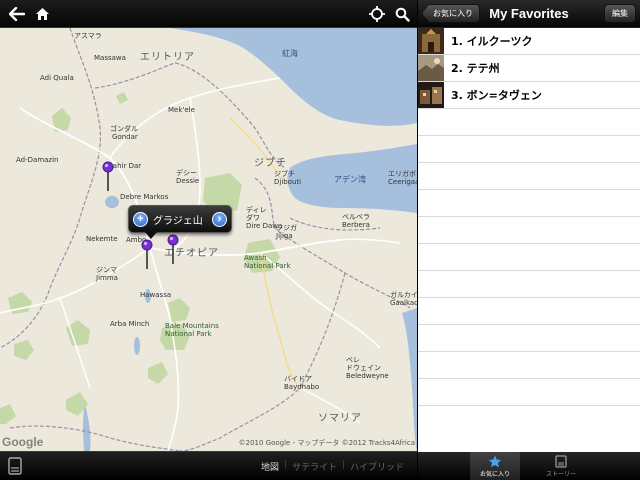  What do you see at coordinates (181, 110) in the screenshot?
I see `place-label: Mek'ele` at bounding box center [181, 110].